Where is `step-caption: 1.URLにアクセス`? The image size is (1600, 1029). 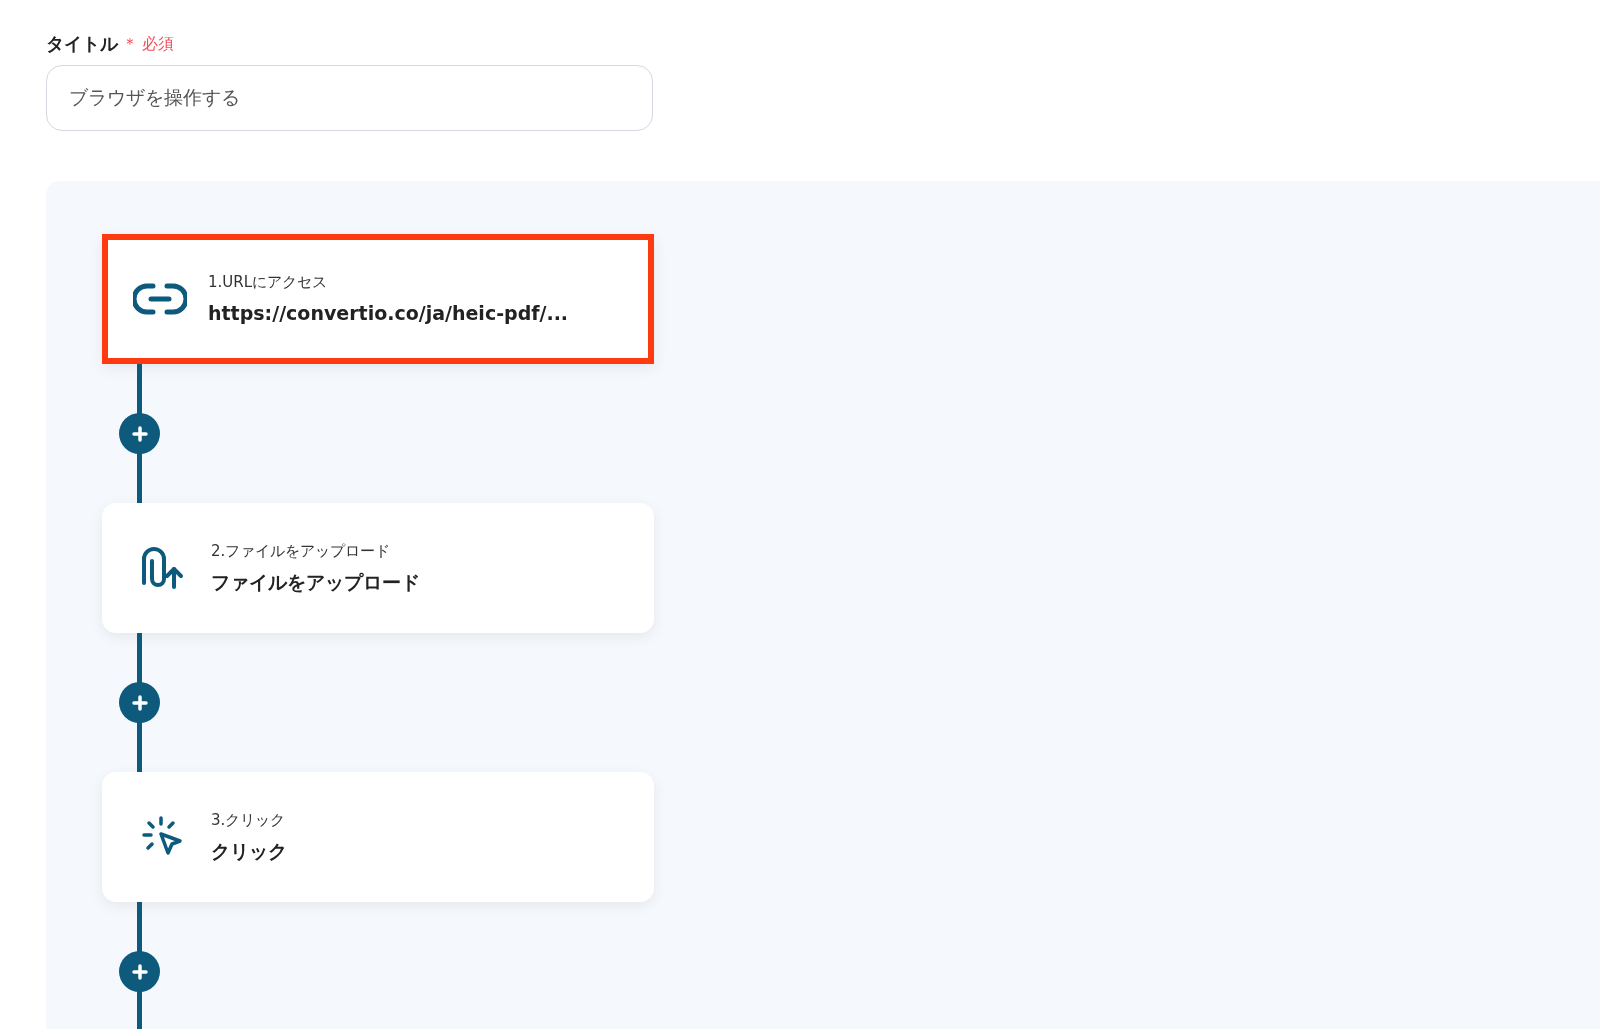 step-caption: 1.URLにアクセス is located at coordinates (268, 282).